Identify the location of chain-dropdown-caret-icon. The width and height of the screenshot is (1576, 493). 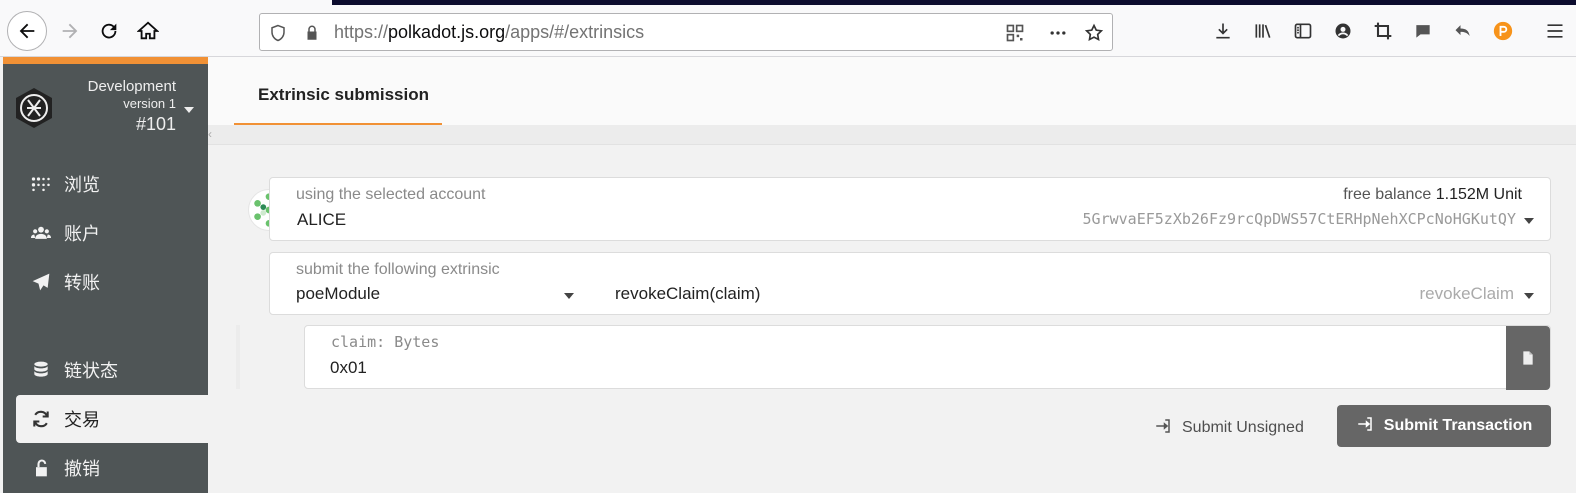
(189, 110).